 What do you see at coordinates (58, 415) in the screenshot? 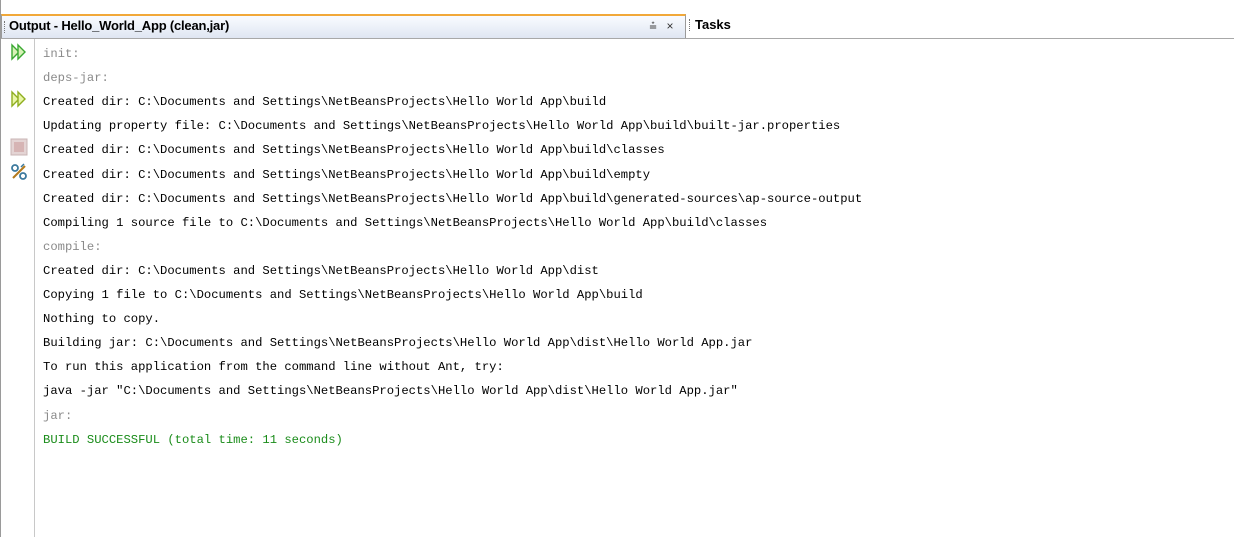
I see `ant-target-line: jar:` at bounding box center [58, 415].